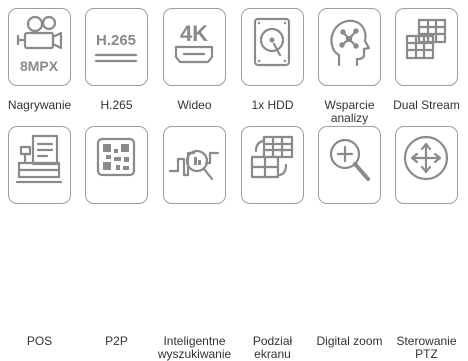  I want to click on h265-codec-icon: H.265, so click(116, 47).